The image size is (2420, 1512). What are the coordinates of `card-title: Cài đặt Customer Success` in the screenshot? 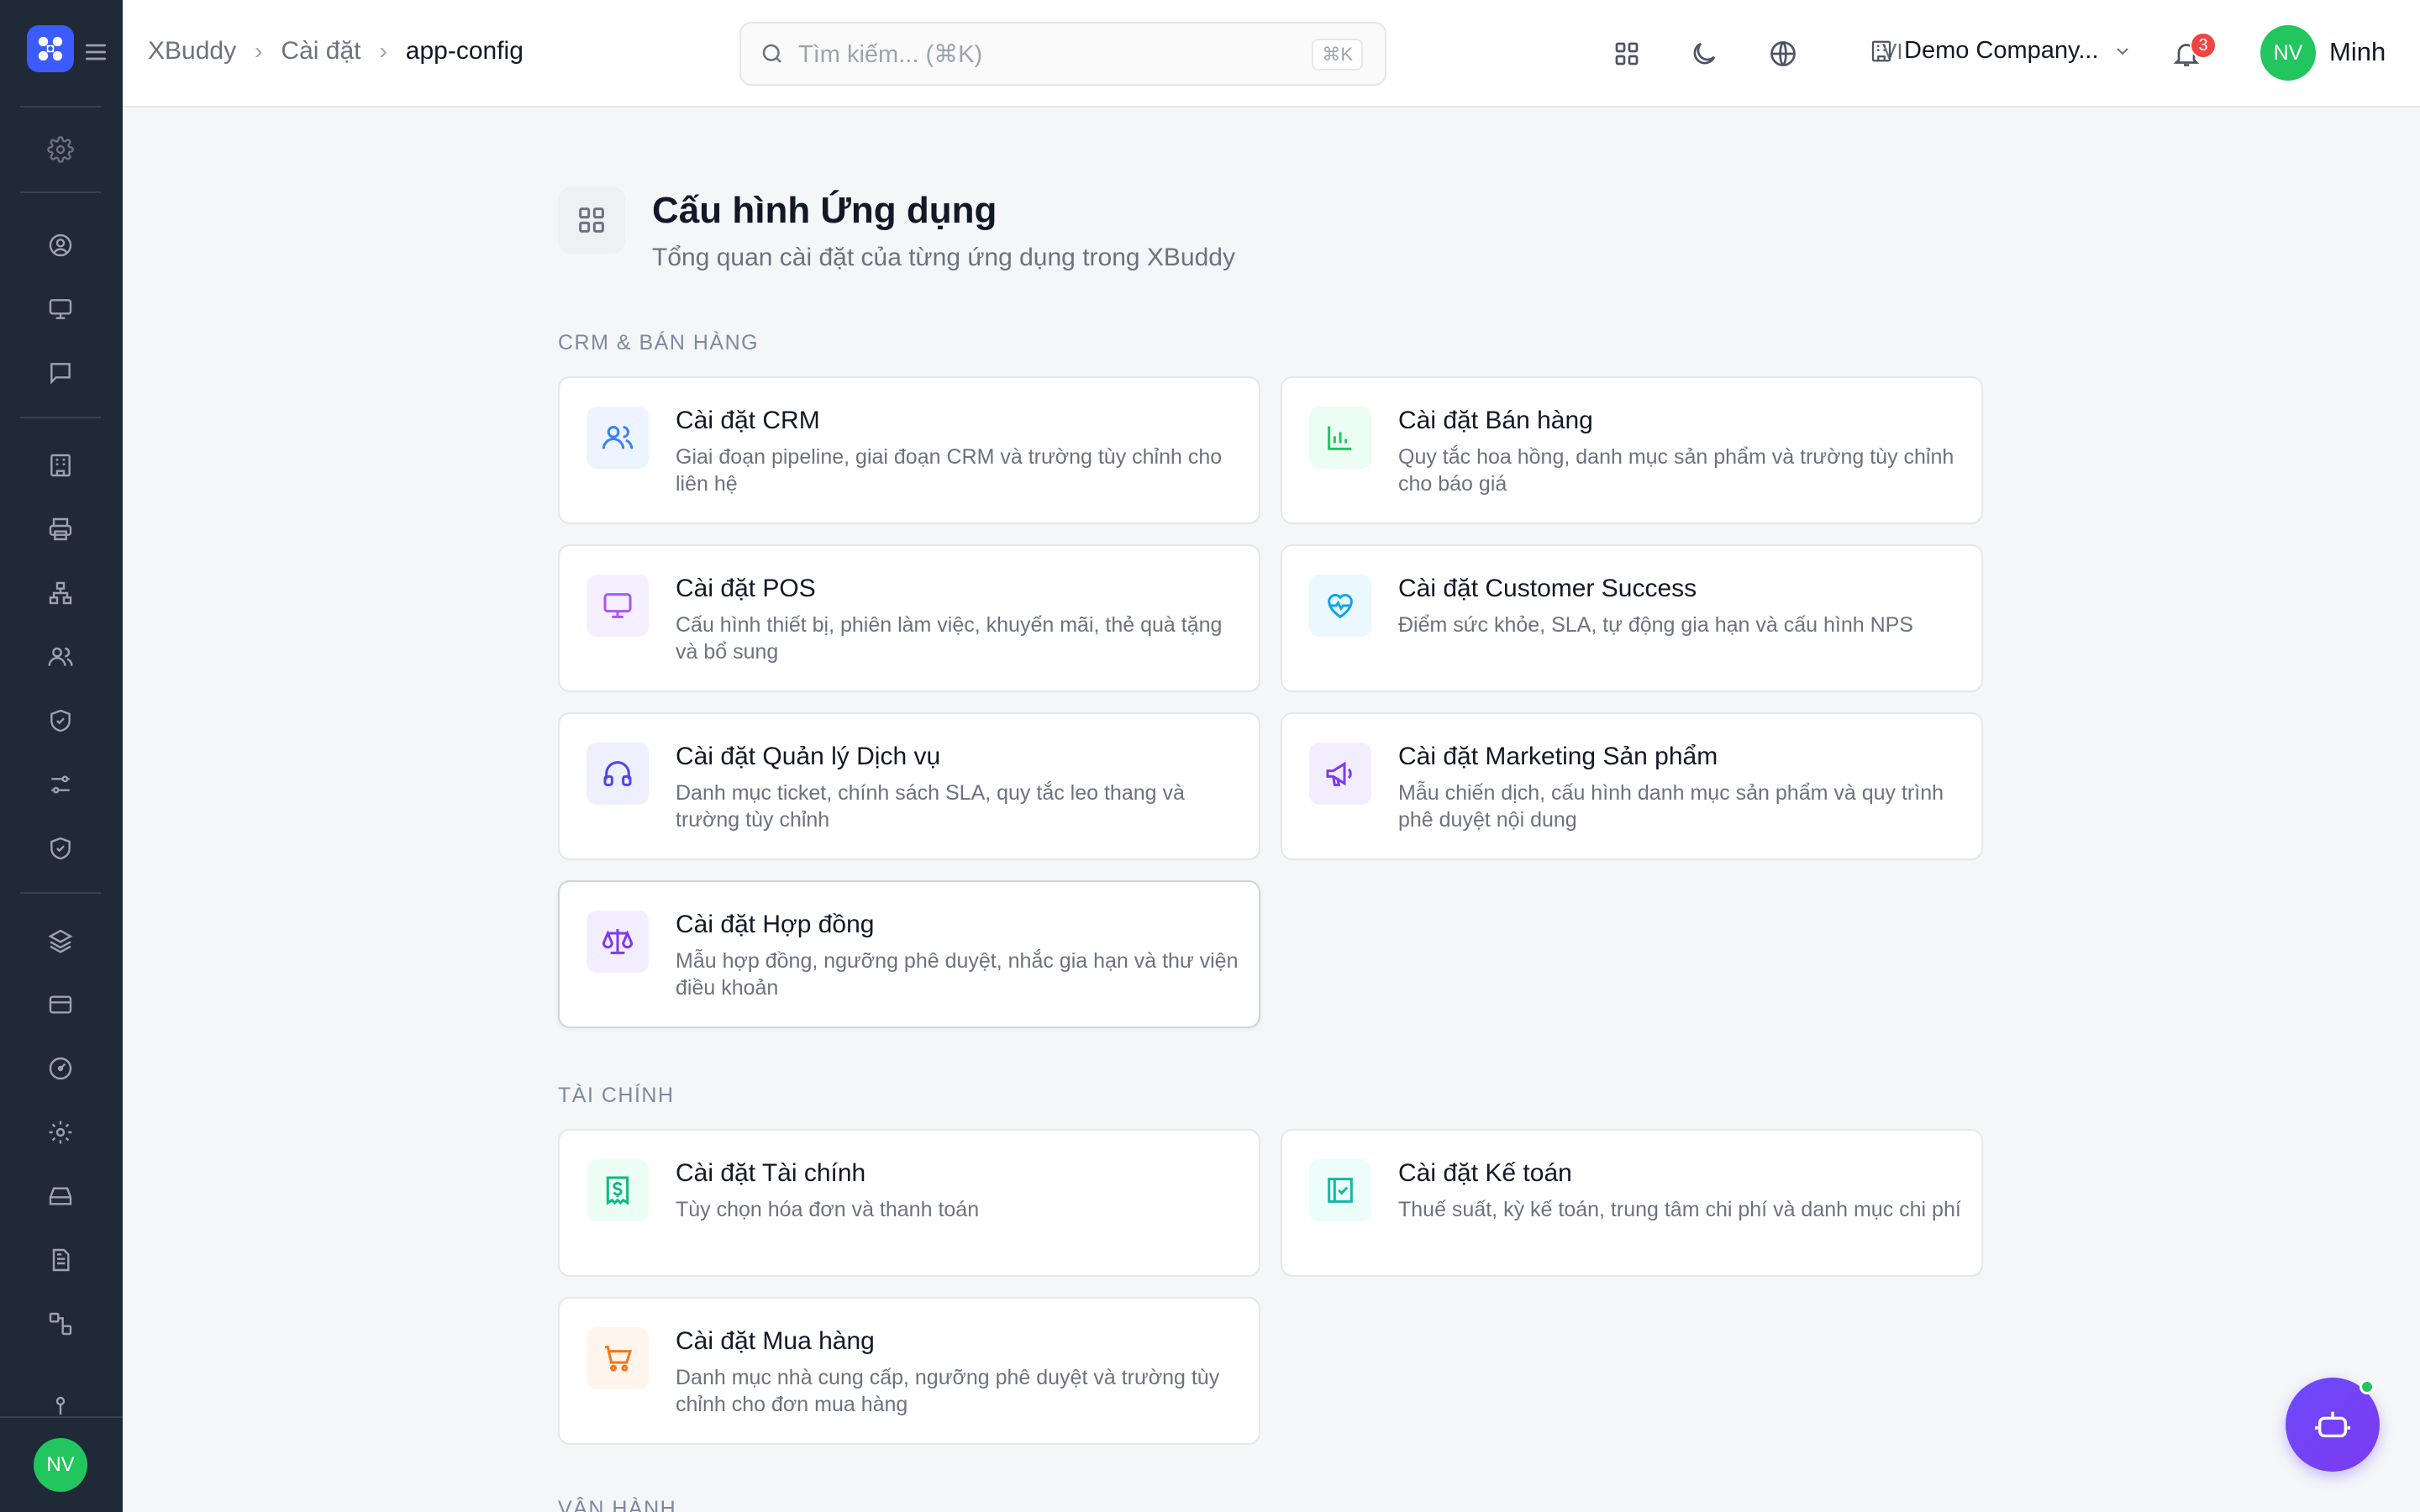 It's located at (1547, 588).